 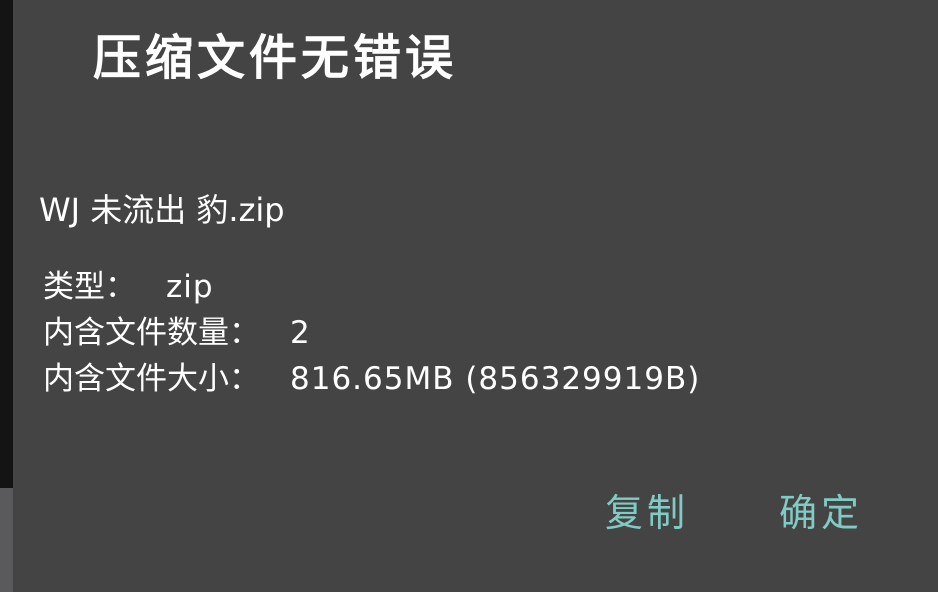 What do you see at coordinates (6, 244) in the screenshot?
I see `left-edge-strip` at bounding box center [6, 244].